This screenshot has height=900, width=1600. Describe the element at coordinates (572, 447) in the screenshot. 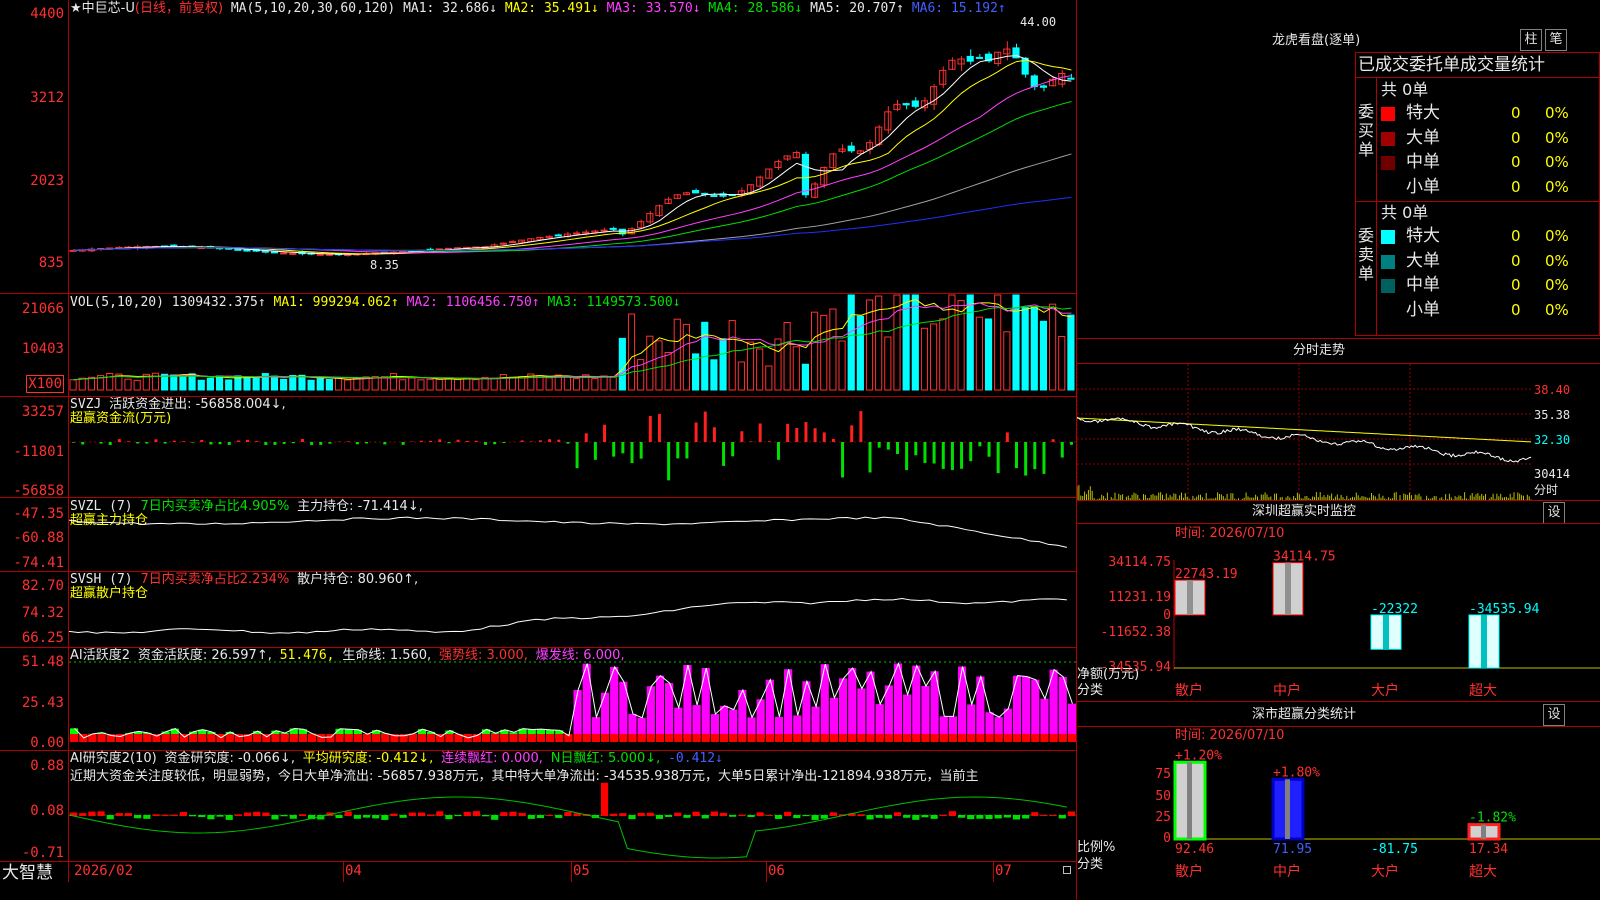

I see `money-flow-chart` at that location.